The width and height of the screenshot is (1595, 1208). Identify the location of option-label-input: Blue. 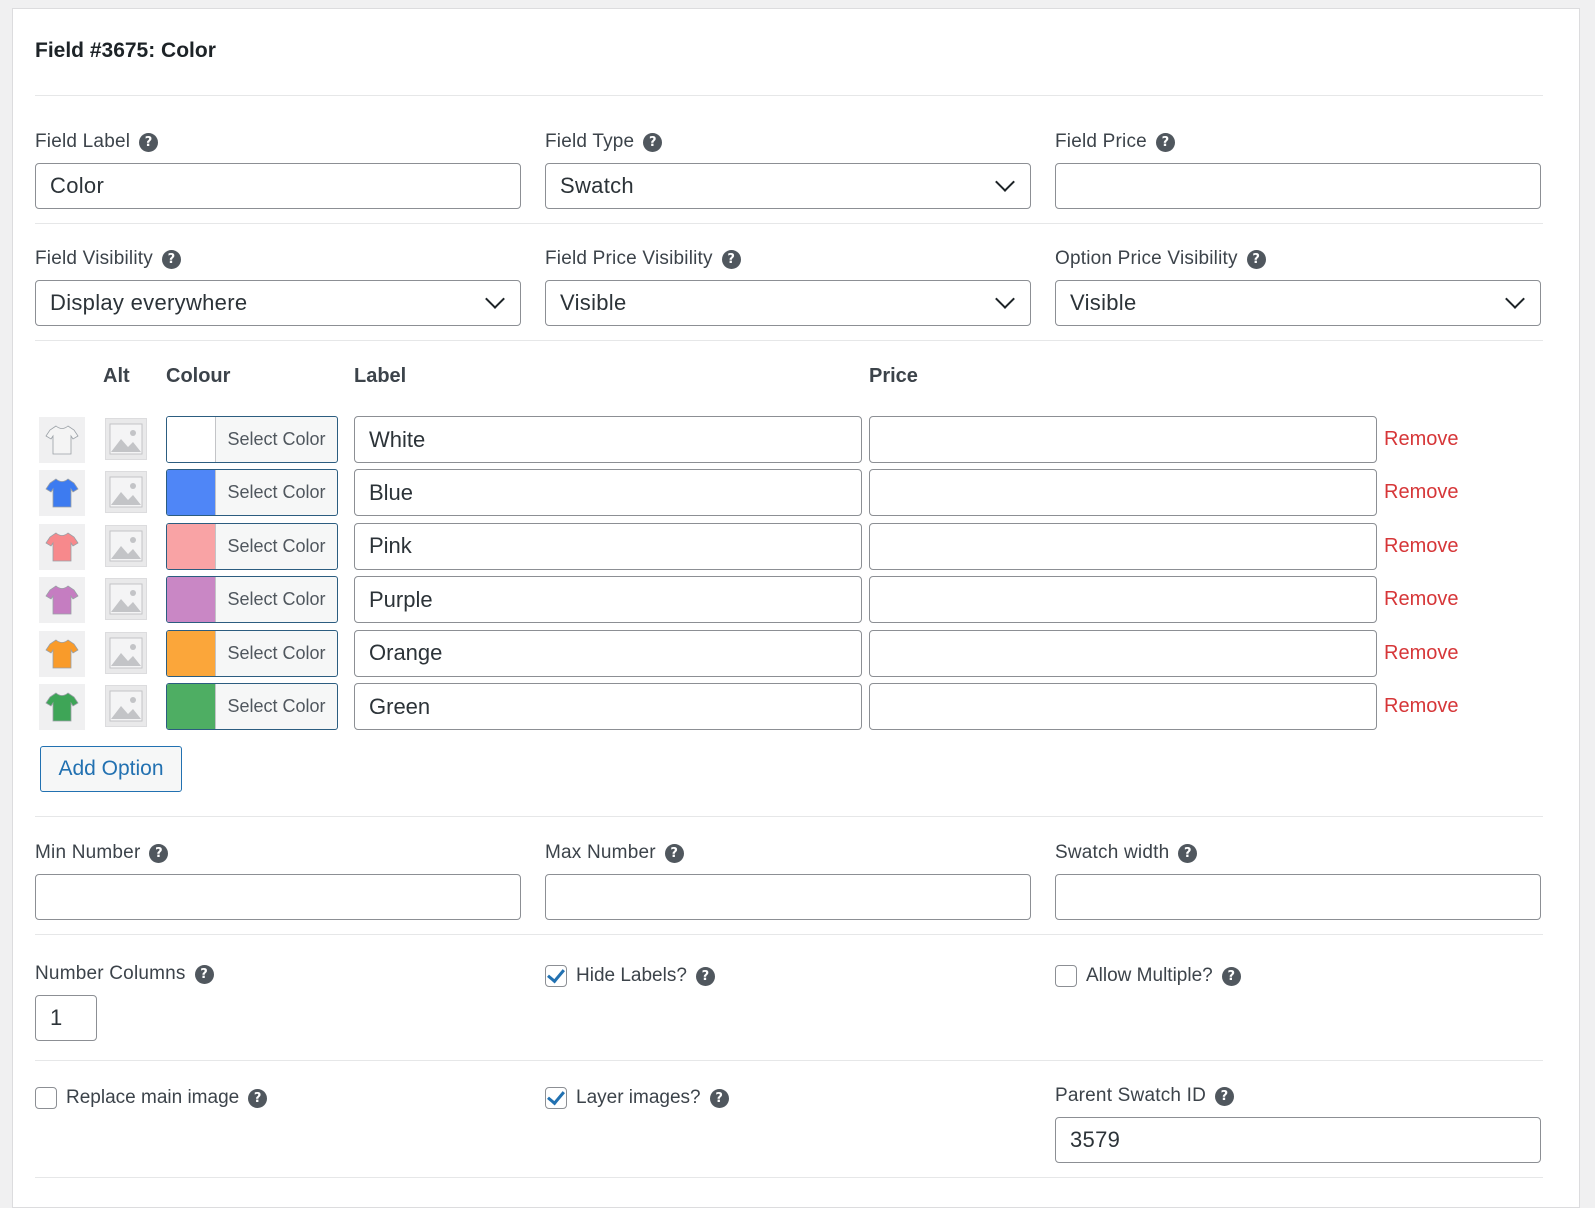
(608, 492).